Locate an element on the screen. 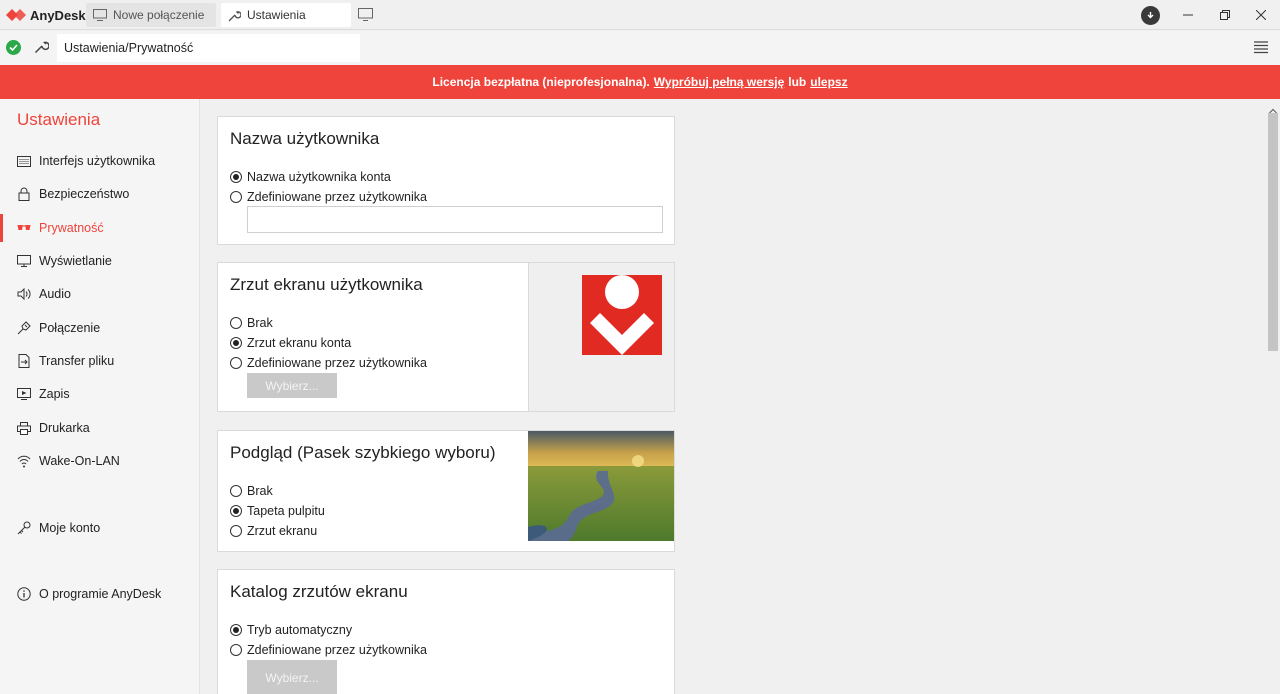 This screenshot has height=694, width=1280. app-name: AnyDesk is located at coordinates (58, 15).